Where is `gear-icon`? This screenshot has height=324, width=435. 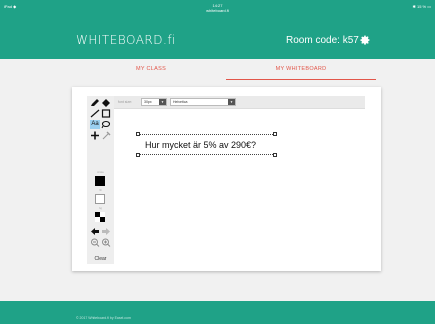
gear-icon is located at coordinates (365, 40).